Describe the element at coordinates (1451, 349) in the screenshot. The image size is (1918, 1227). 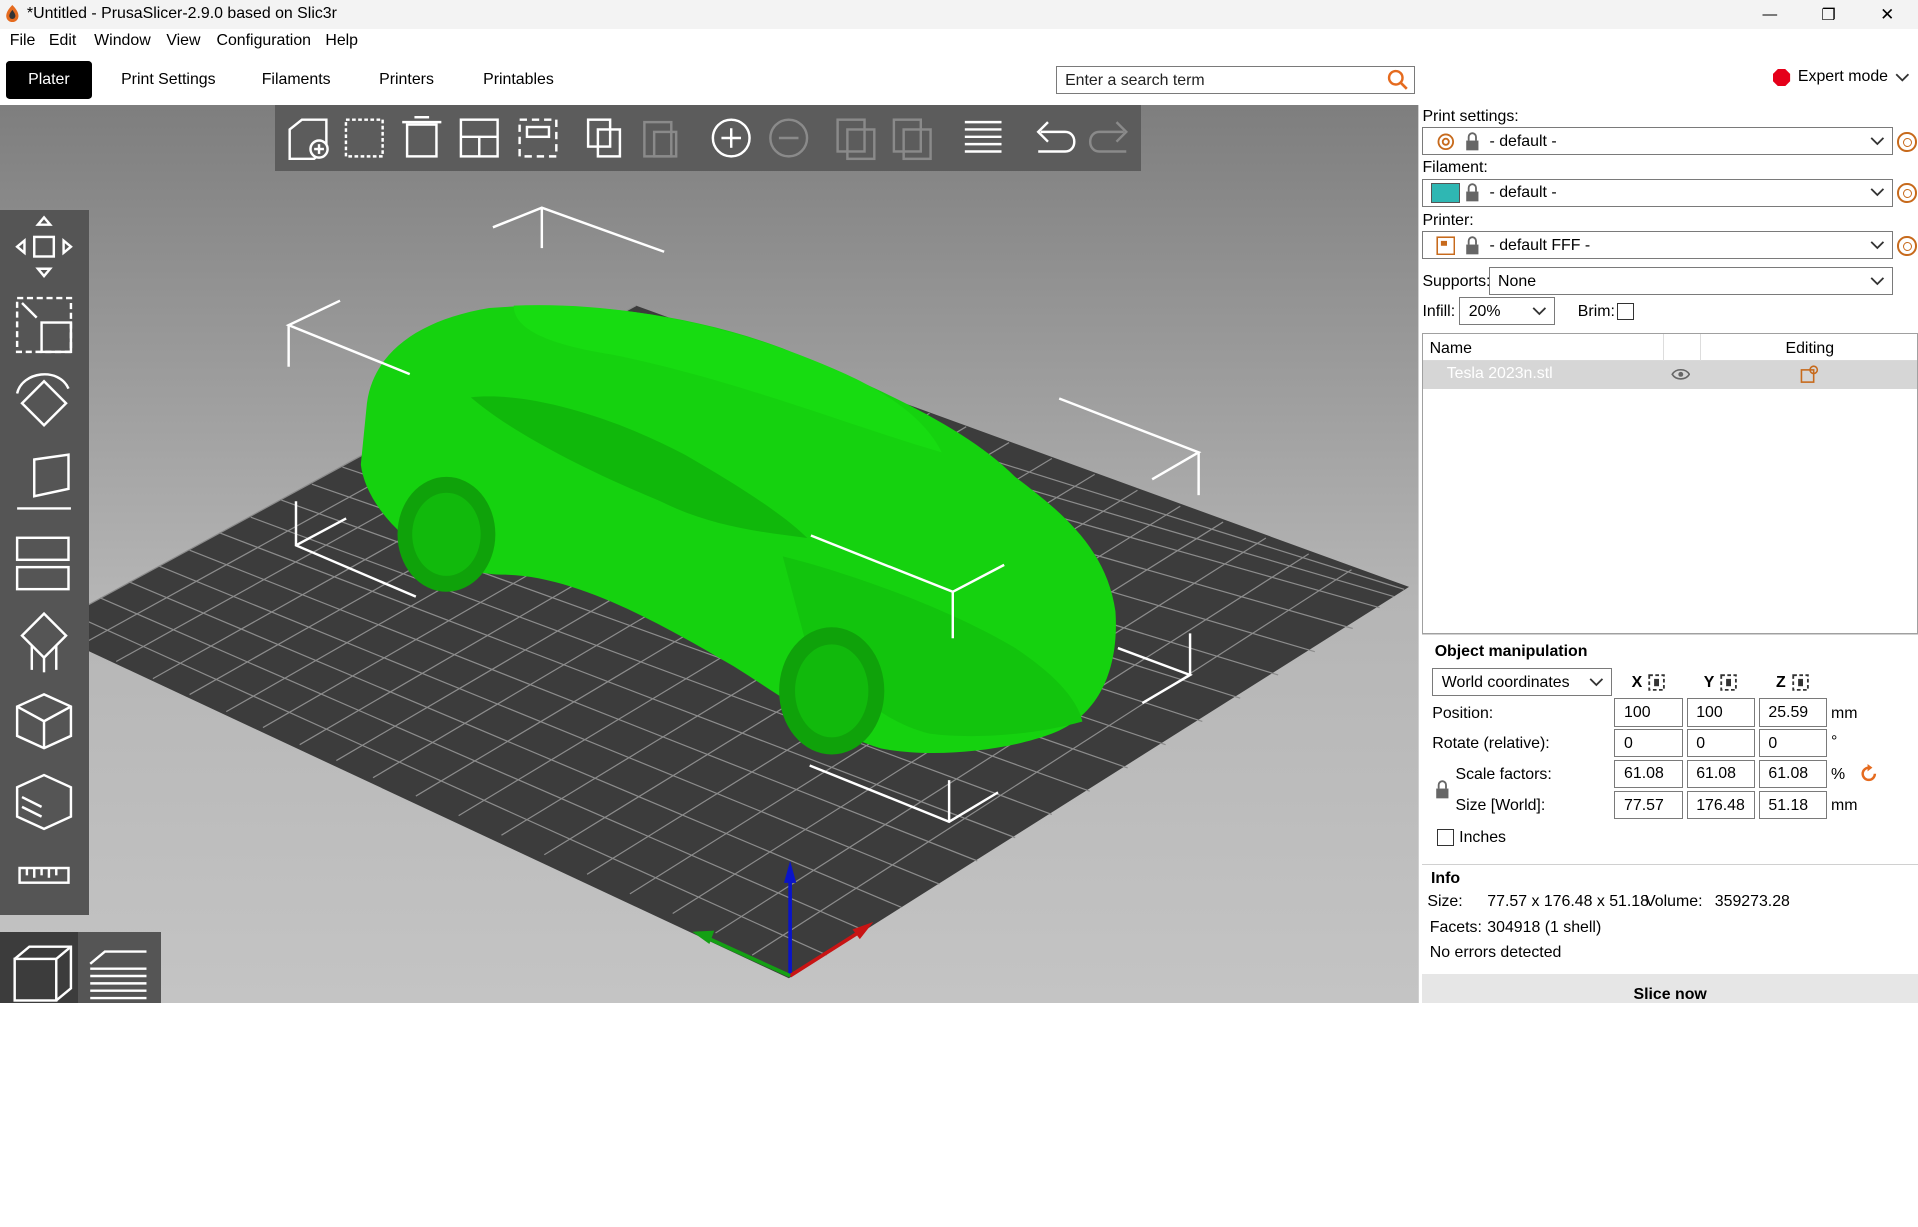
I see `column-name: Name` at that location.